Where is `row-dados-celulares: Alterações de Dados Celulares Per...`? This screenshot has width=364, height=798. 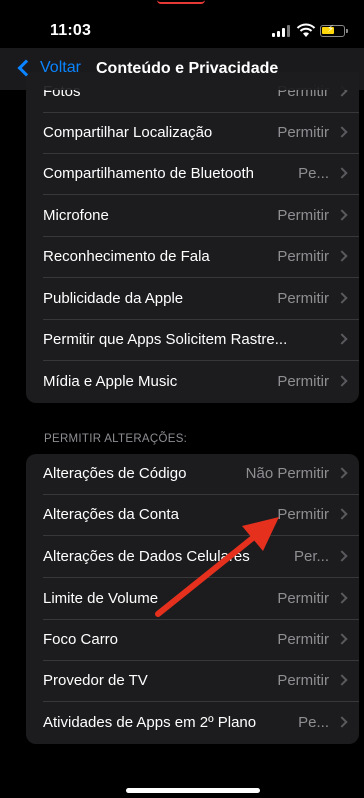 row-dados-celulares: Alterações de Dados Celulares Per... is located at coordinates (192, 557).